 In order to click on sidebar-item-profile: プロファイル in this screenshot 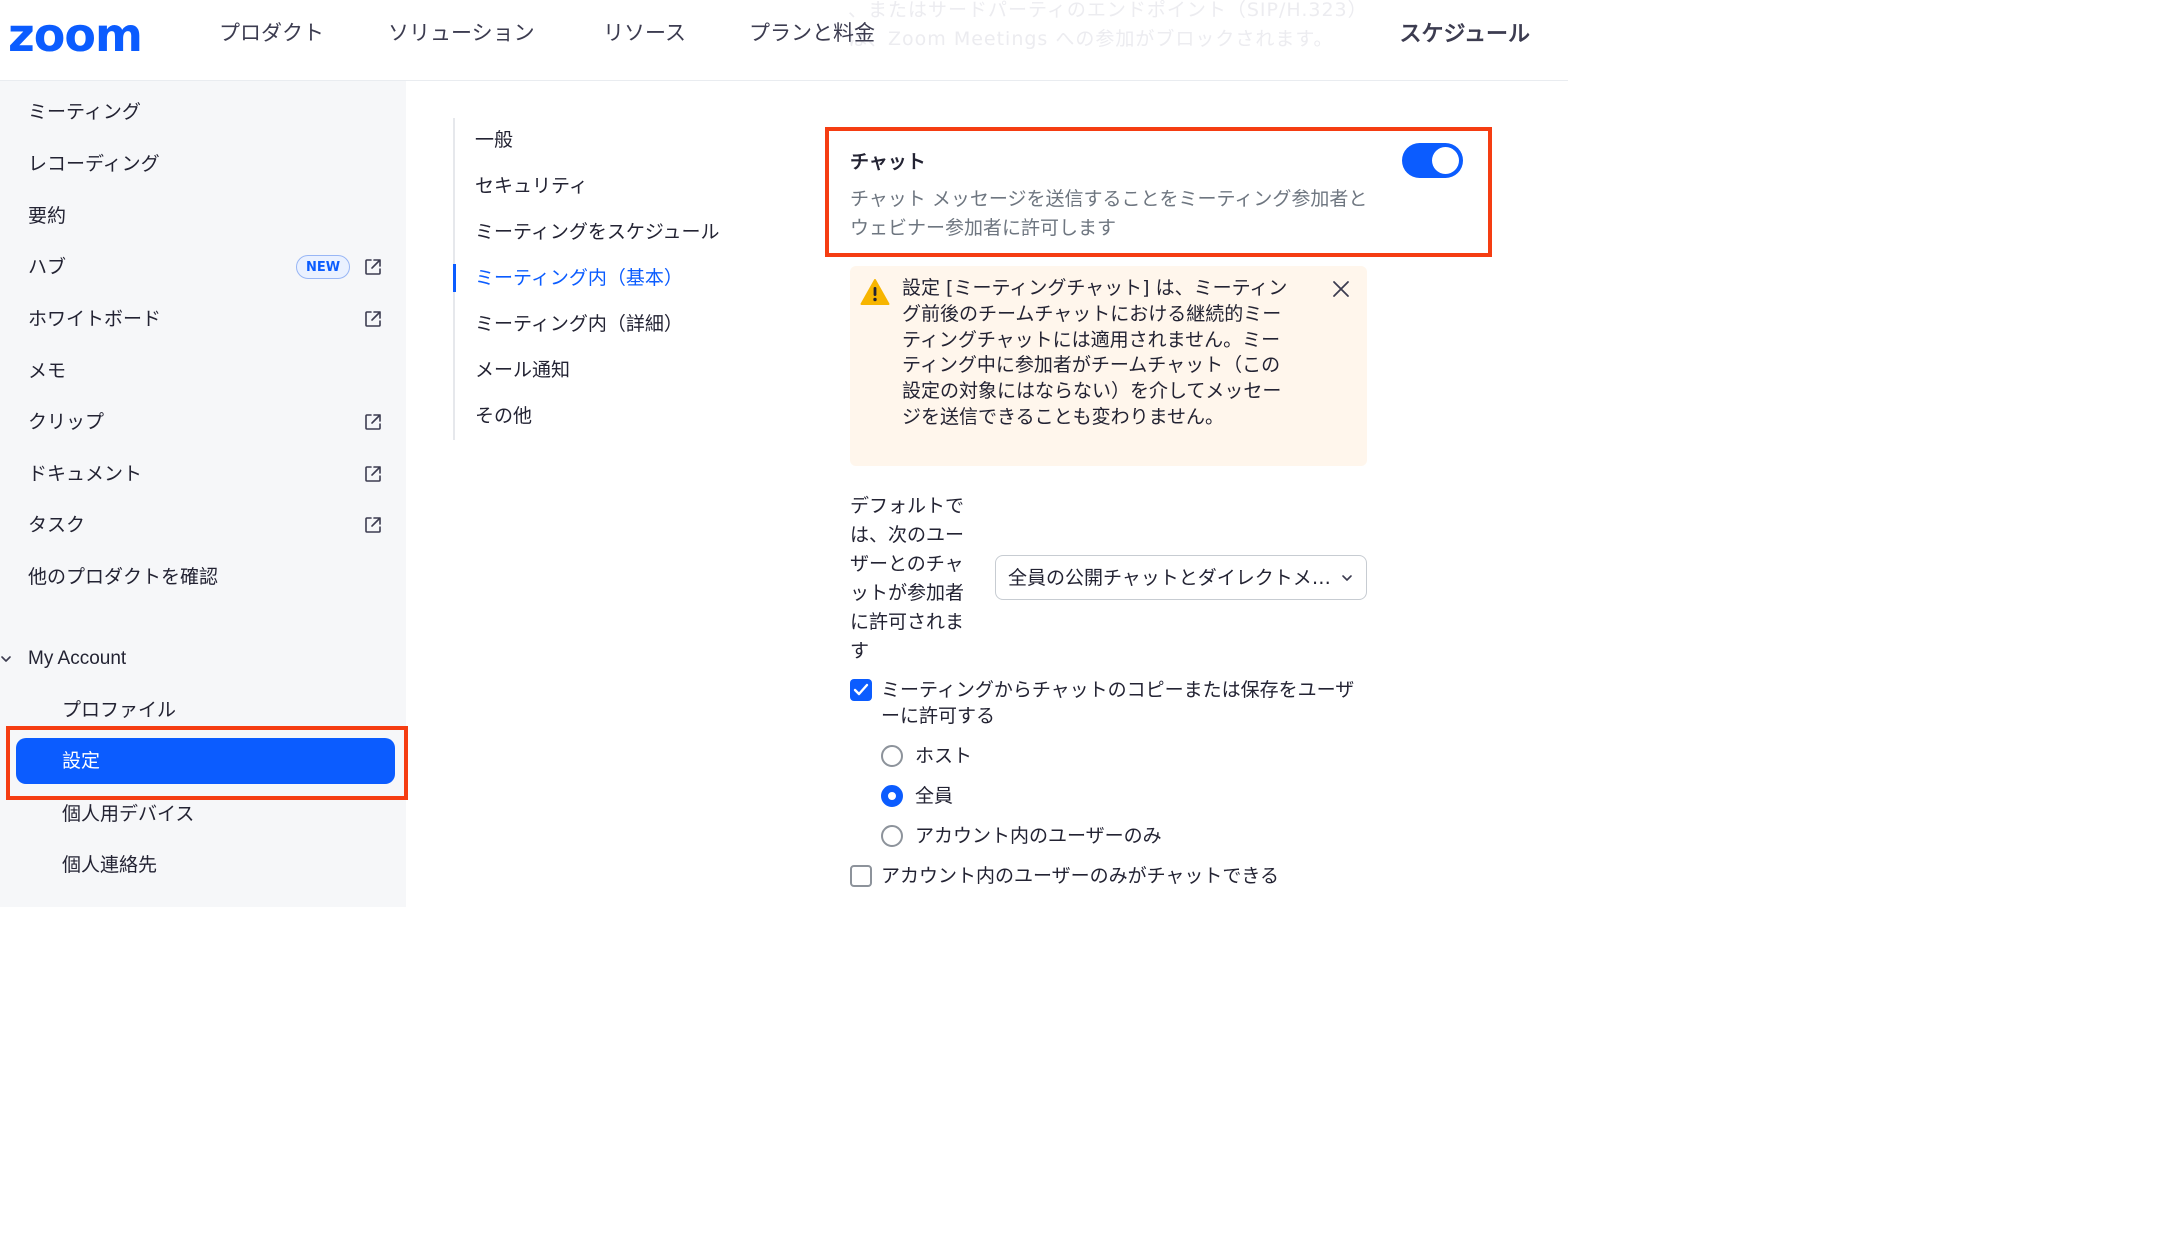, I will do `click(119, 710)`.